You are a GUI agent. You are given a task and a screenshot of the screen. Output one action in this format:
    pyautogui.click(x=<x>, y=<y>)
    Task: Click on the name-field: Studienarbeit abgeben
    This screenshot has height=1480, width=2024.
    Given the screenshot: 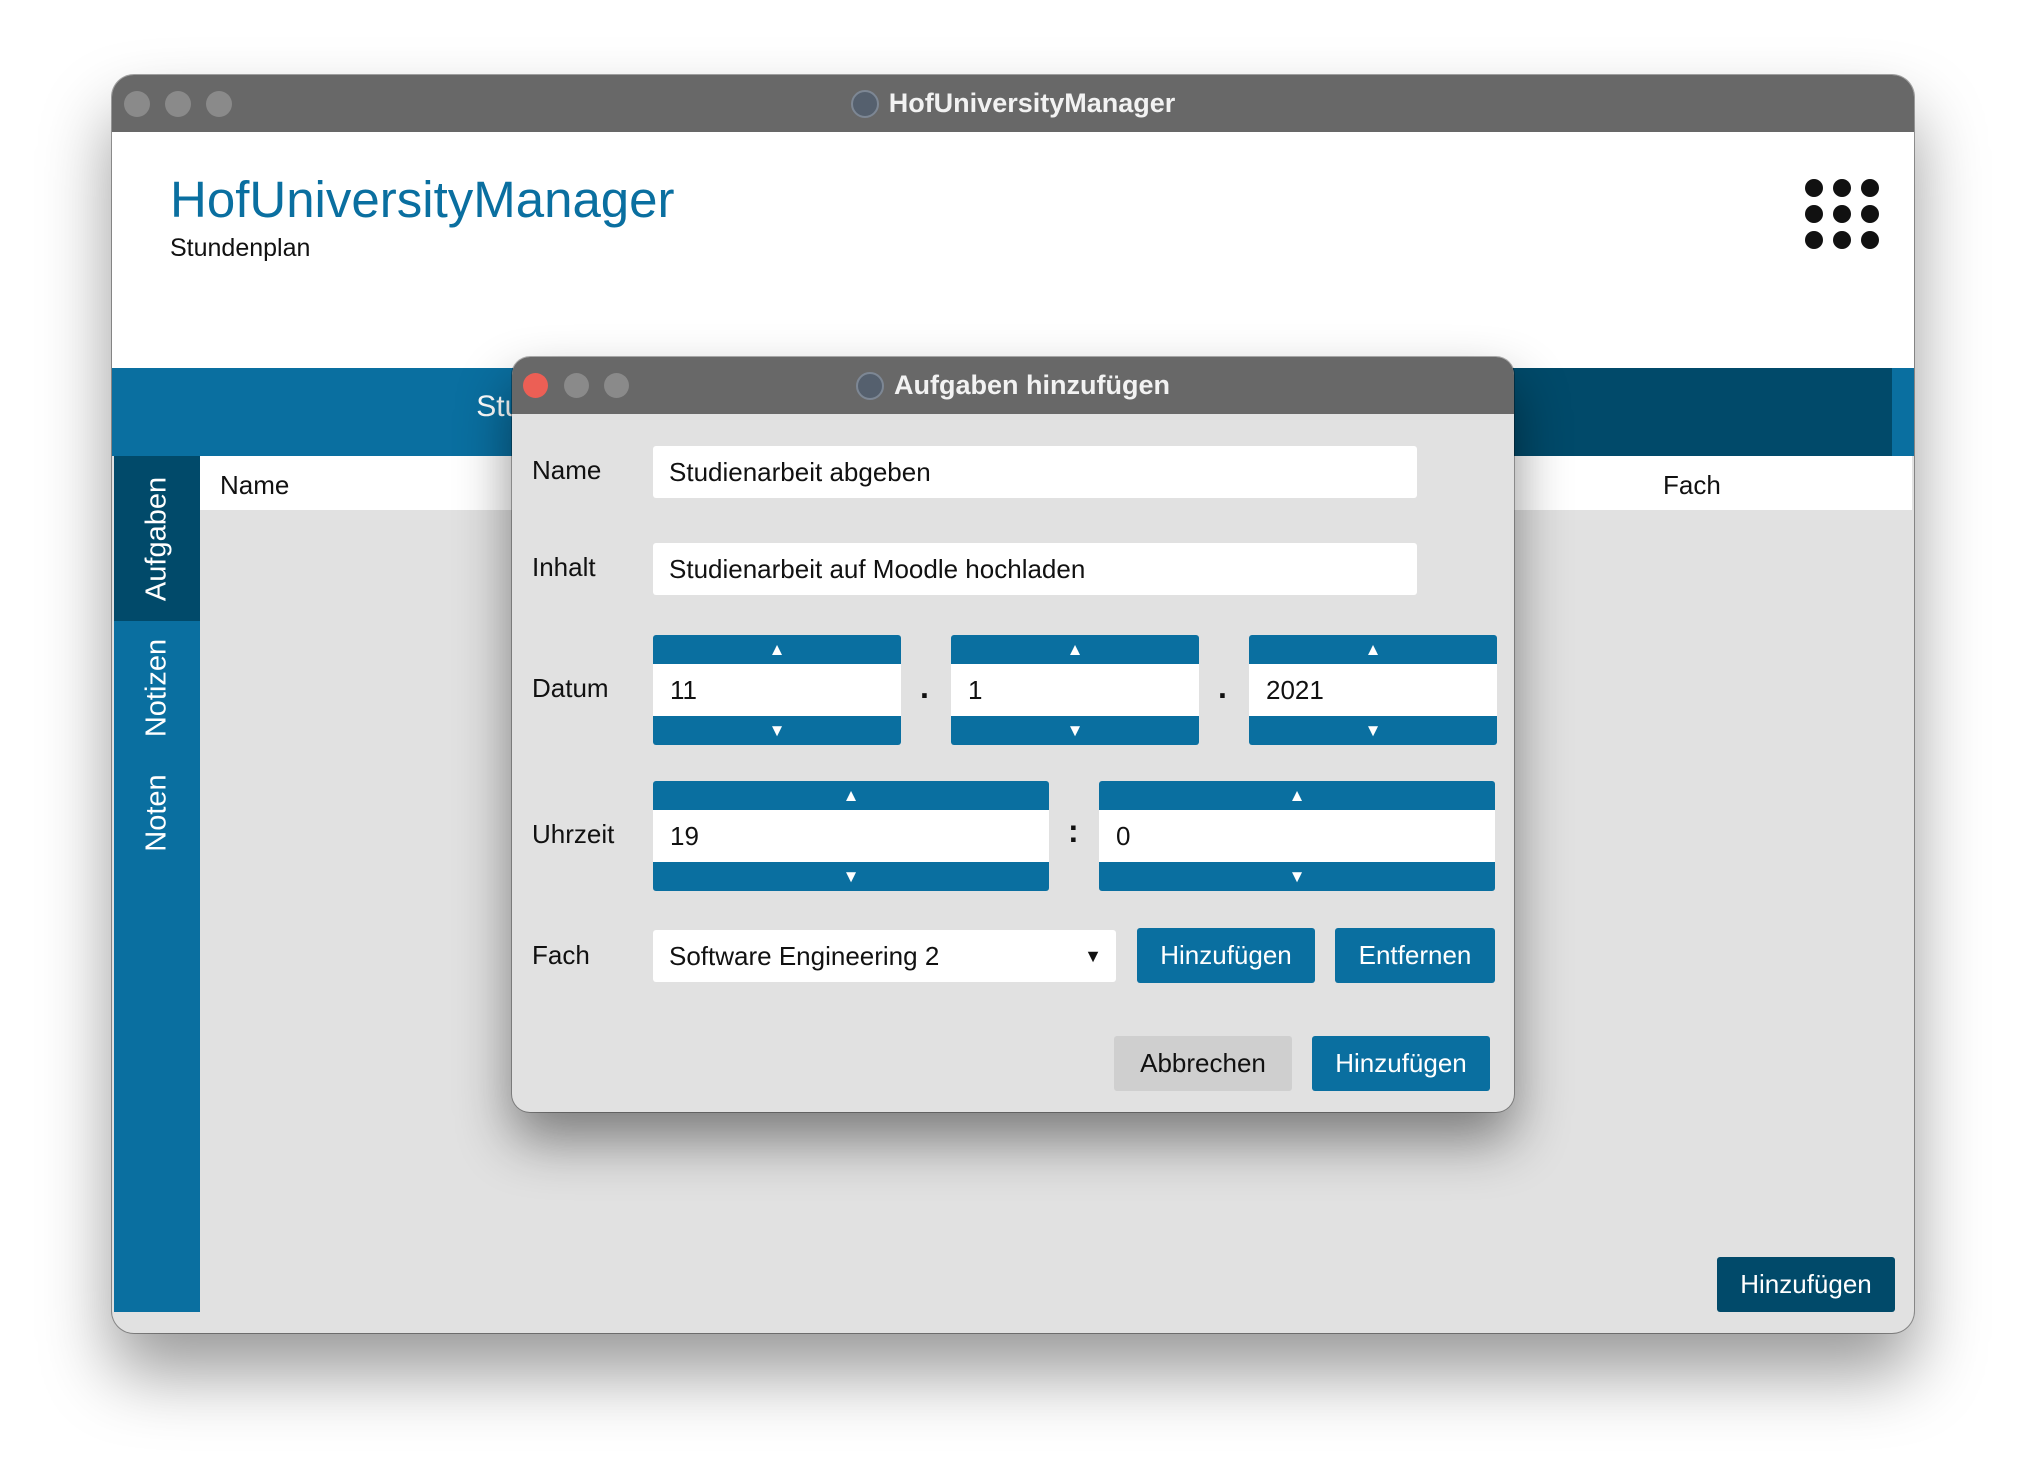 What is the action you would take?
    pyautogui.click(x=1035, y=472)
    